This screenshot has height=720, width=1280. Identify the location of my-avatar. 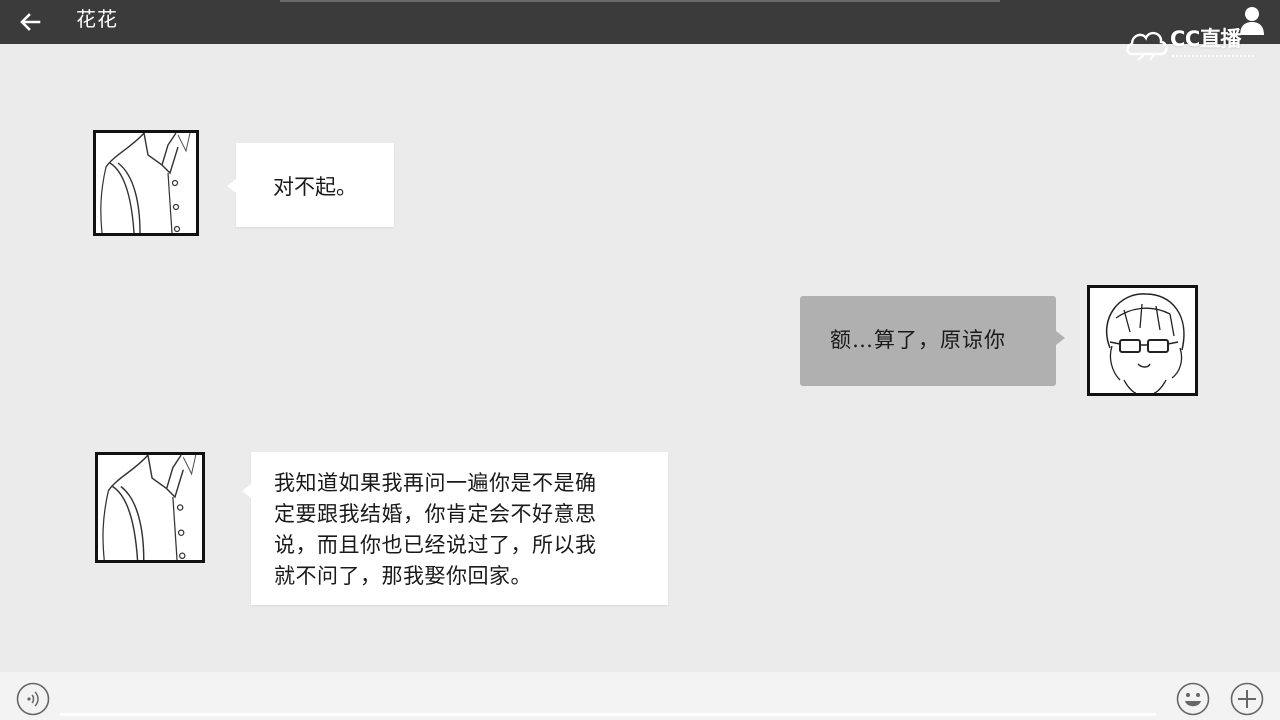
(1142, 340).